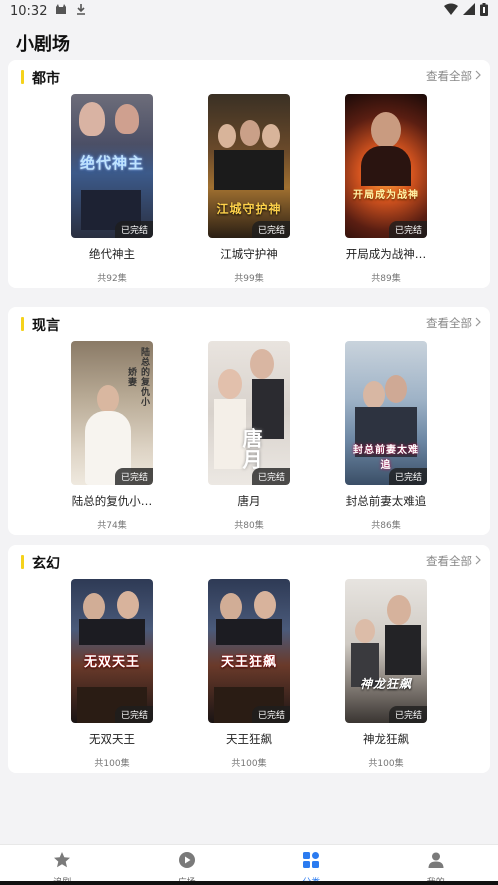  I want to click on drama-title: 神龙狂飙, so click(386, 739).